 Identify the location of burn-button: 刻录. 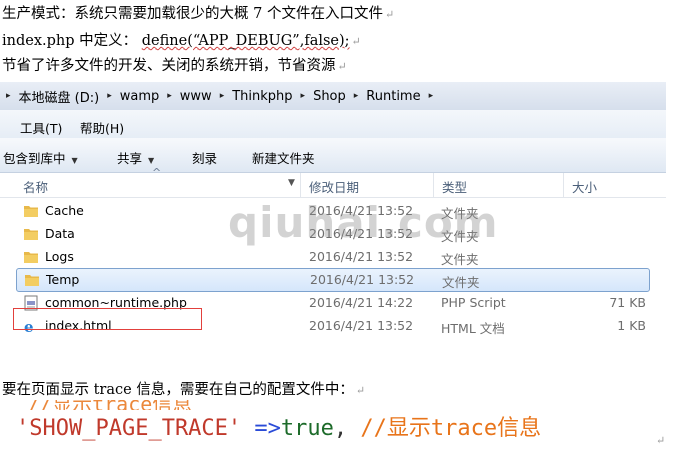
(204, 157).